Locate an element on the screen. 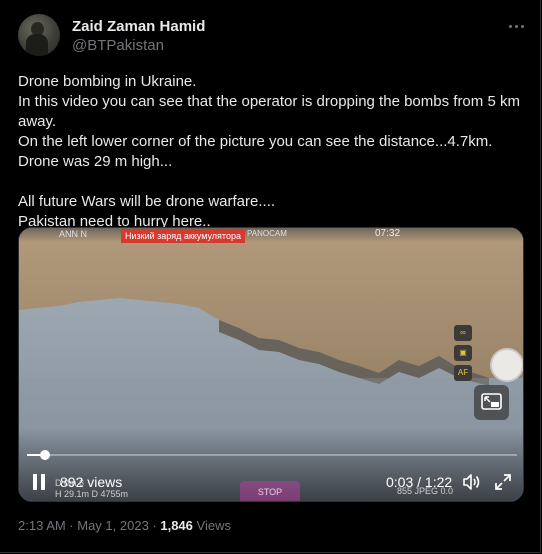 This screenshot has width=542, height=554. tweet-views-label: Views is located at coordinates (211, 525).